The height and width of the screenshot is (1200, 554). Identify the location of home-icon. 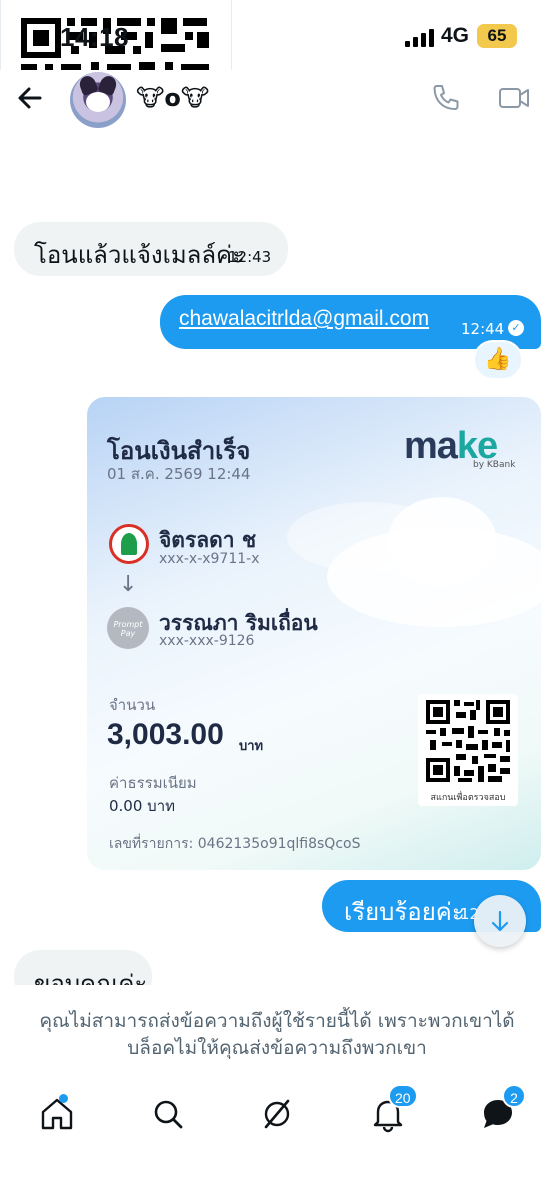
(57, 1114).